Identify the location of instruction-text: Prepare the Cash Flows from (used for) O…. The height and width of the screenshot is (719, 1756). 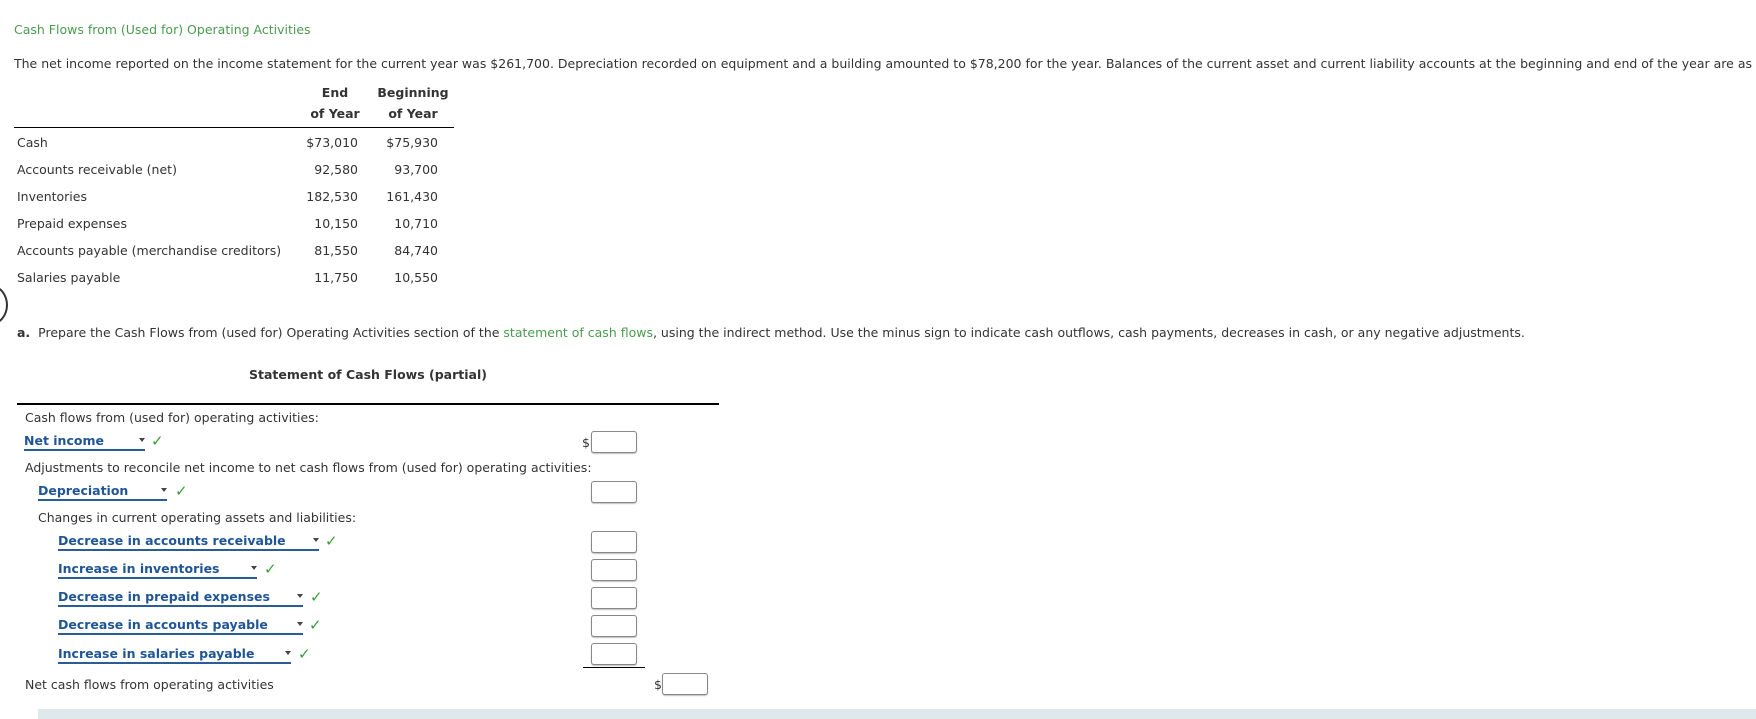
(271, 332).